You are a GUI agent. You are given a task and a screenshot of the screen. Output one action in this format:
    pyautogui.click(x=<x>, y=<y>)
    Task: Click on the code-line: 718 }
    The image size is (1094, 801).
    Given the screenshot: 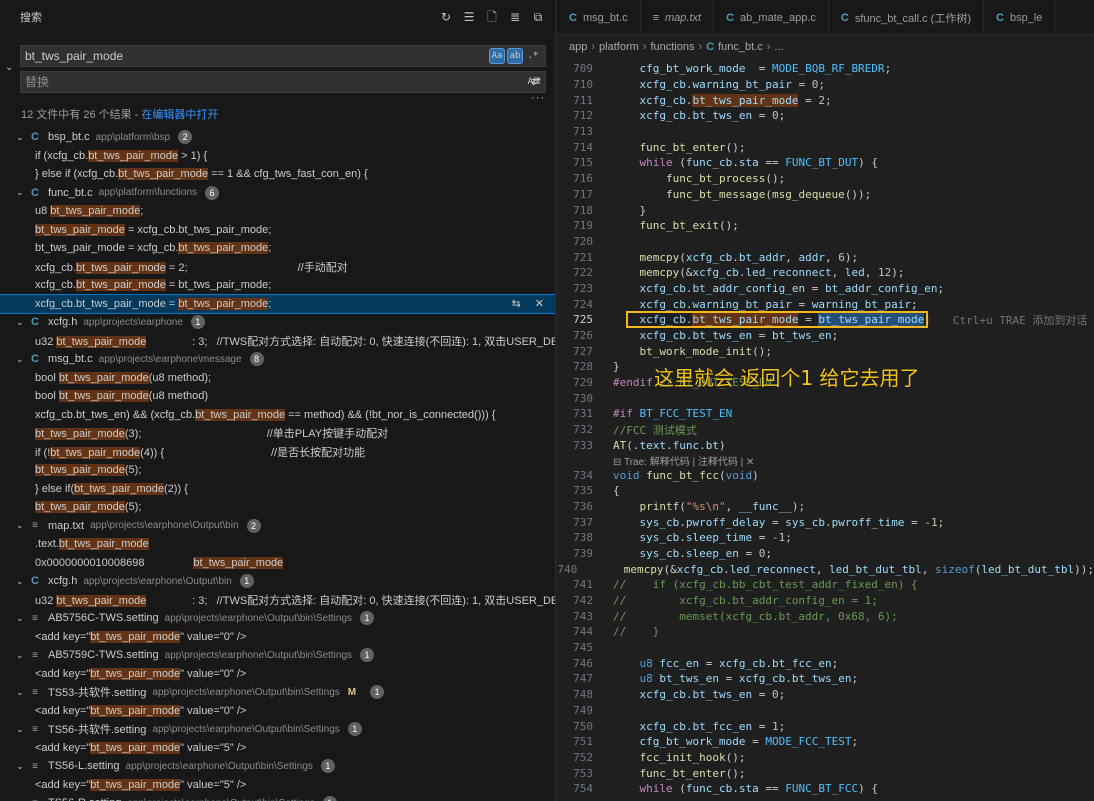 What is the action you would take?
    pyautogui.click(x=825, y=210)
    